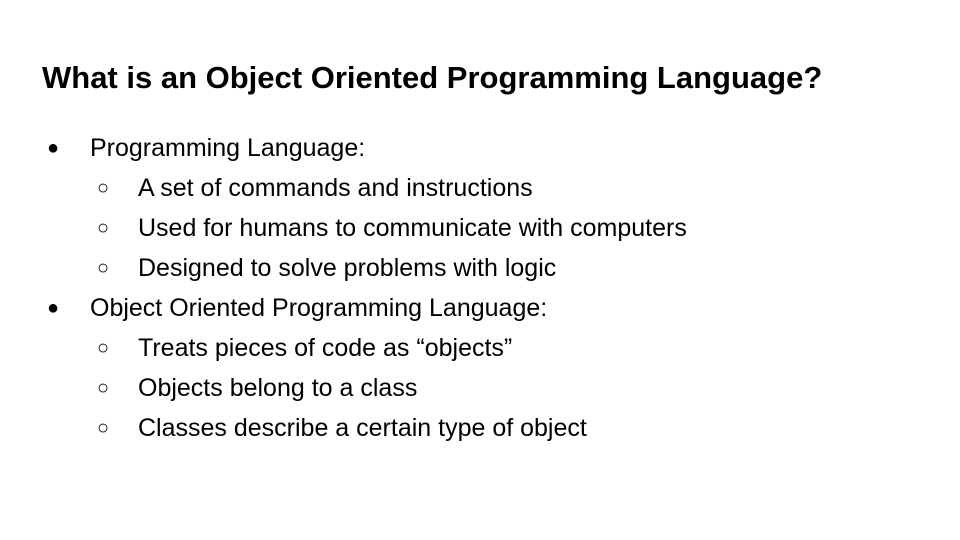  What do you see at coordinates (480, 388) in the screenshot?
I see `sub-bullet-item: ○ Objects belong to a class` at bounding box center [480, 388].